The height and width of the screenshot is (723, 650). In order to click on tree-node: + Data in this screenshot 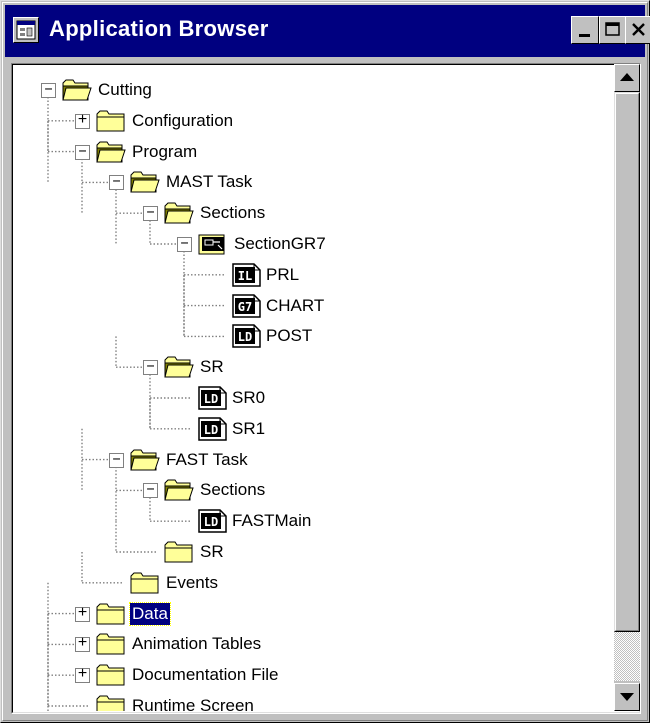, I will do `click(312, 614)`.